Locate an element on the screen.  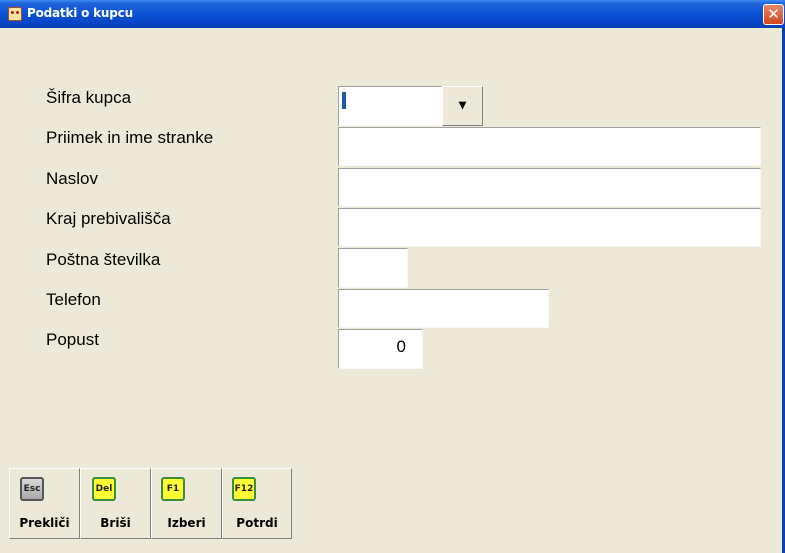
dropdown-arrow-icon: ▾ is located at coordinates (462, 104).